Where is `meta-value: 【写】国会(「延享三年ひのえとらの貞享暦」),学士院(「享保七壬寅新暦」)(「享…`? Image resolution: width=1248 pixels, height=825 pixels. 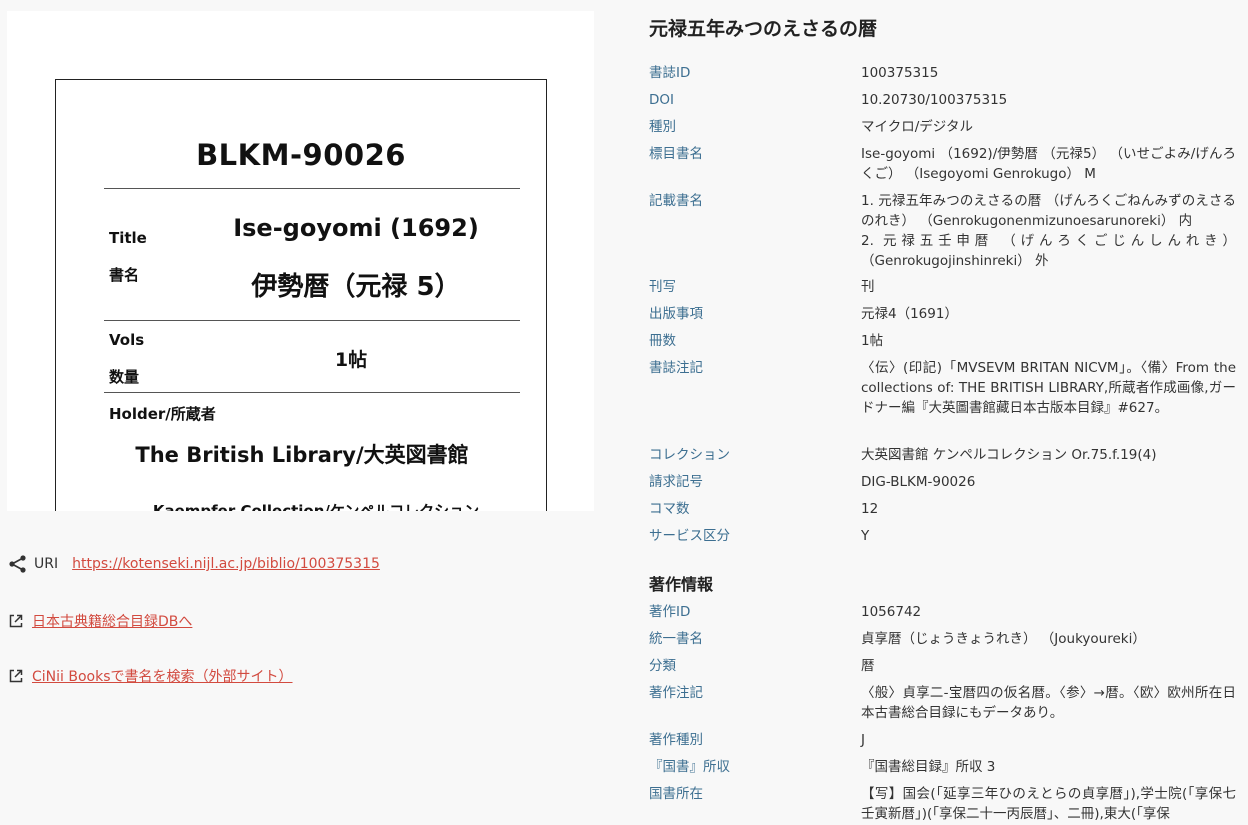
meta-value: 【写】国会(「延享三年ひのえとらの貞享暦」),学士院(「享保七壬寅新暦」)(「享… is located at coordinates (1048, 804).